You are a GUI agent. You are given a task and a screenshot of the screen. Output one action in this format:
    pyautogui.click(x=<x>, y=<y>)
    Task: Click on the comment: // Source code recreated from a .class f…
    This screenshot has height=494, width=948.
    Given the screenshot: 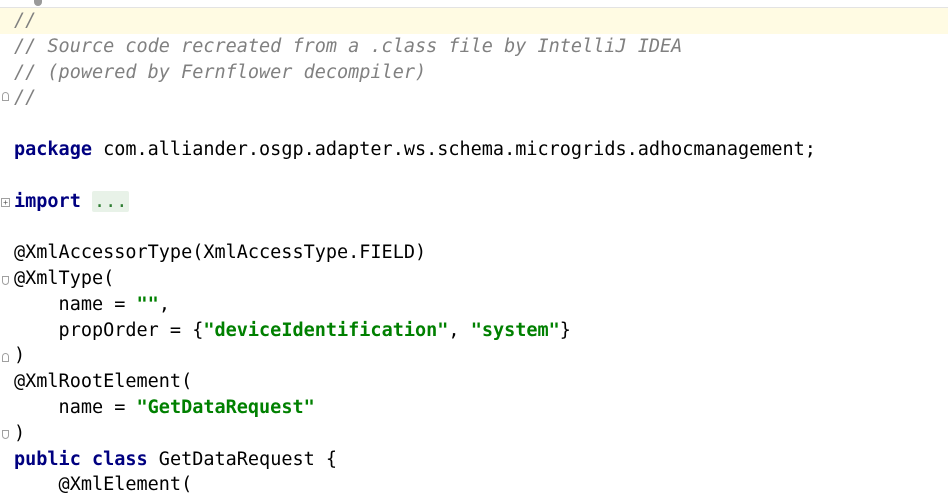 What is the action you would take?
    pyautogui.click(x=348, y=46)
    